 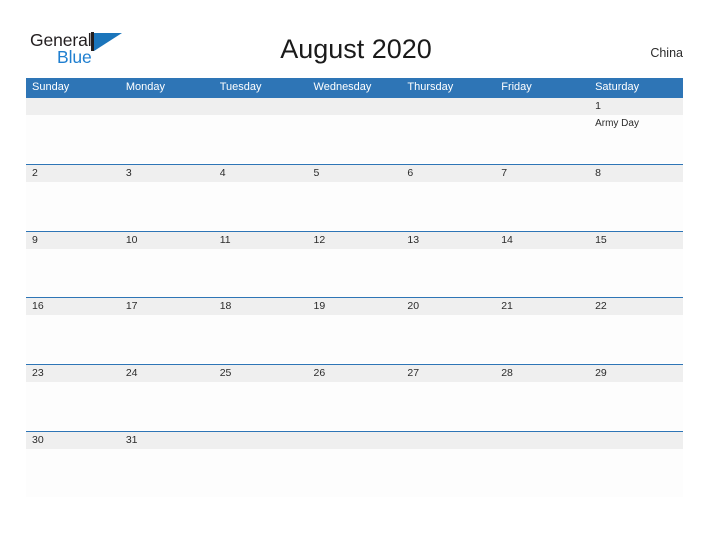 What do you see at coordinates (636, 306) in the screenshot?
I see `day-cell: 22` at bounding box center [636, 306].